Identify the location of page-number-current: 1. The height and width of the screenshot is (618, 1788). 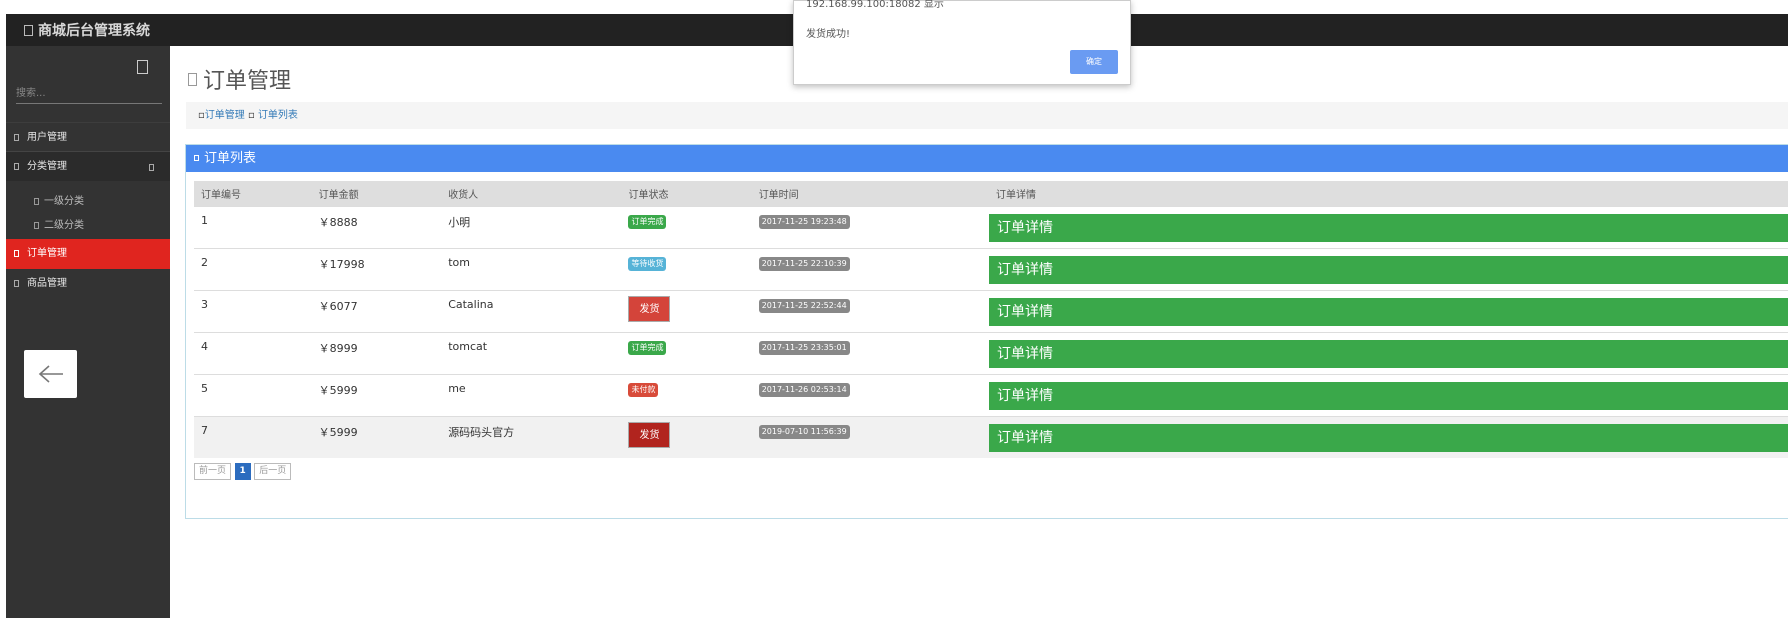
(242, 471).